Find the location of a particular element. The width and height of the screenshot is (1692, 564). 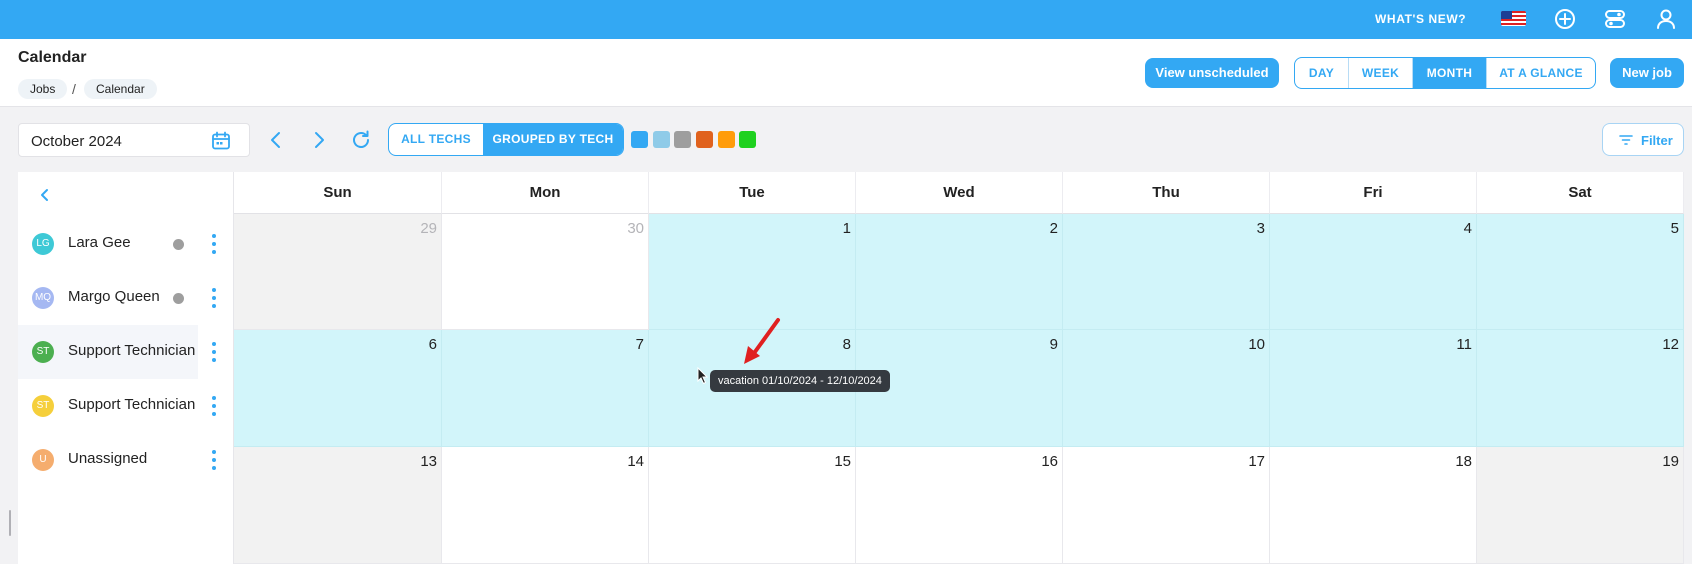

avatar: ST is located at coordinates (43, 406).